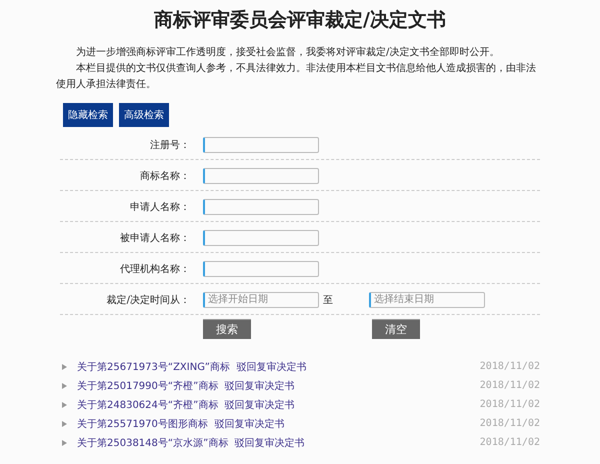 Image resolution: width=600 pixels, height=464 pixels. What do you see at coordinates (287, 53) in the screenshot?
I see `intro-paragraph: 为进一步增强商标评审工作透明度，接受社会监督，我委将对评审裁定/决定文书全部即时公开。` at bounding box center [287, 53].